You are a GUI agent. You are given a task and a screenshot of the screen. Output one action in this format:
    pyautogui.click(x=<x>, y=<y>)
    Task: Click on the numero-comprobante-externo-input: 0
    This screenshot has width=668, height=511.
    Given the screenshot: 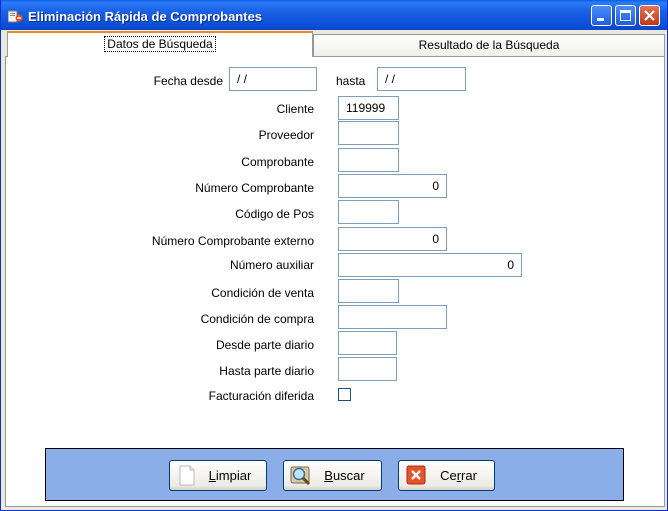 What is the action you would take?
    pyautogui.click(x=392, y=239)
    